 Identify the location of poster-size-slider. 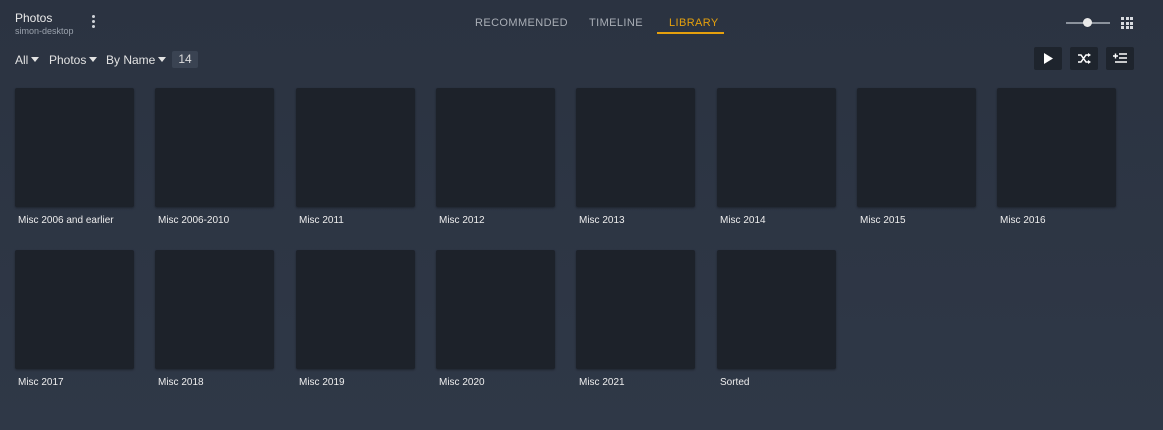
(1088, 22).